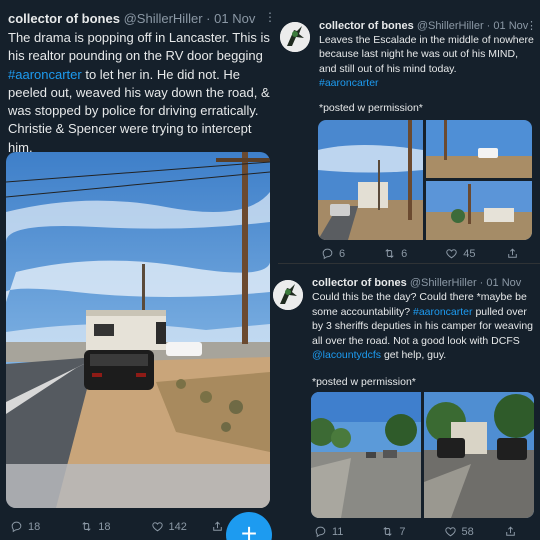  Describe the element at coordinates (427, 253) in the screenshot. I see `tweet-actions: 6 6 45` at that location.